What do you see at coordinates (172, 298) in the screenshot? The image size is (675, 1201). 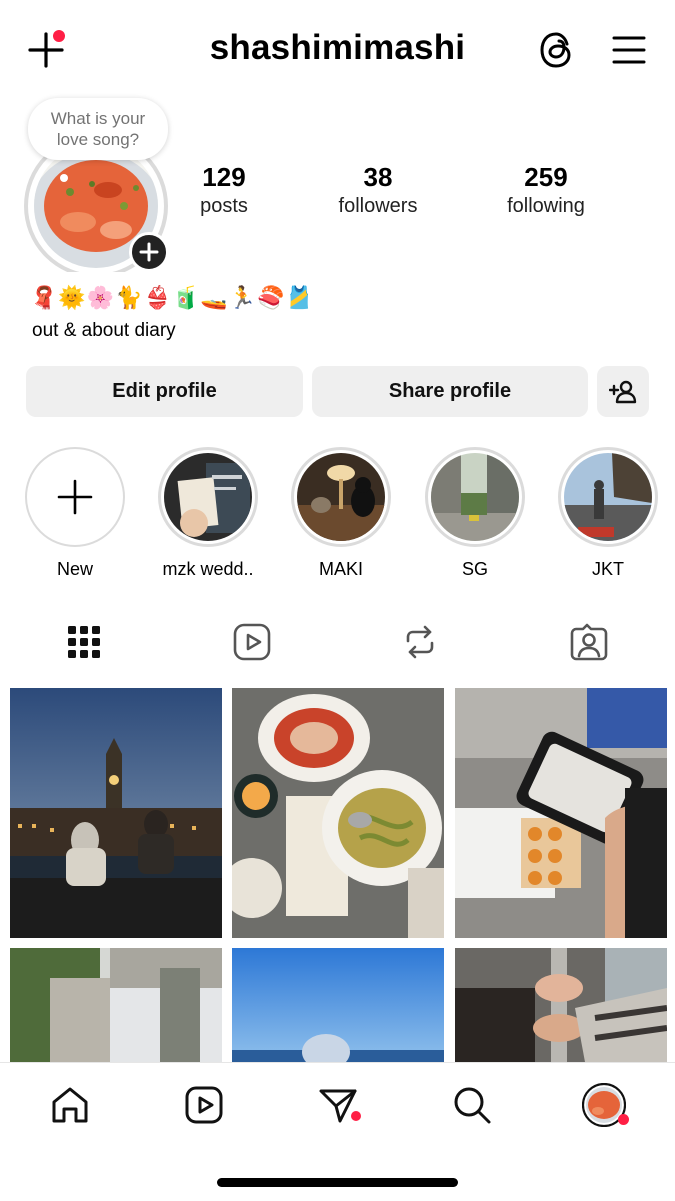 I see `bio-emojis: 🧣🌞🌸🐈👙🧃🚤🏃🍣🎽` at bounding box center [172, 298].